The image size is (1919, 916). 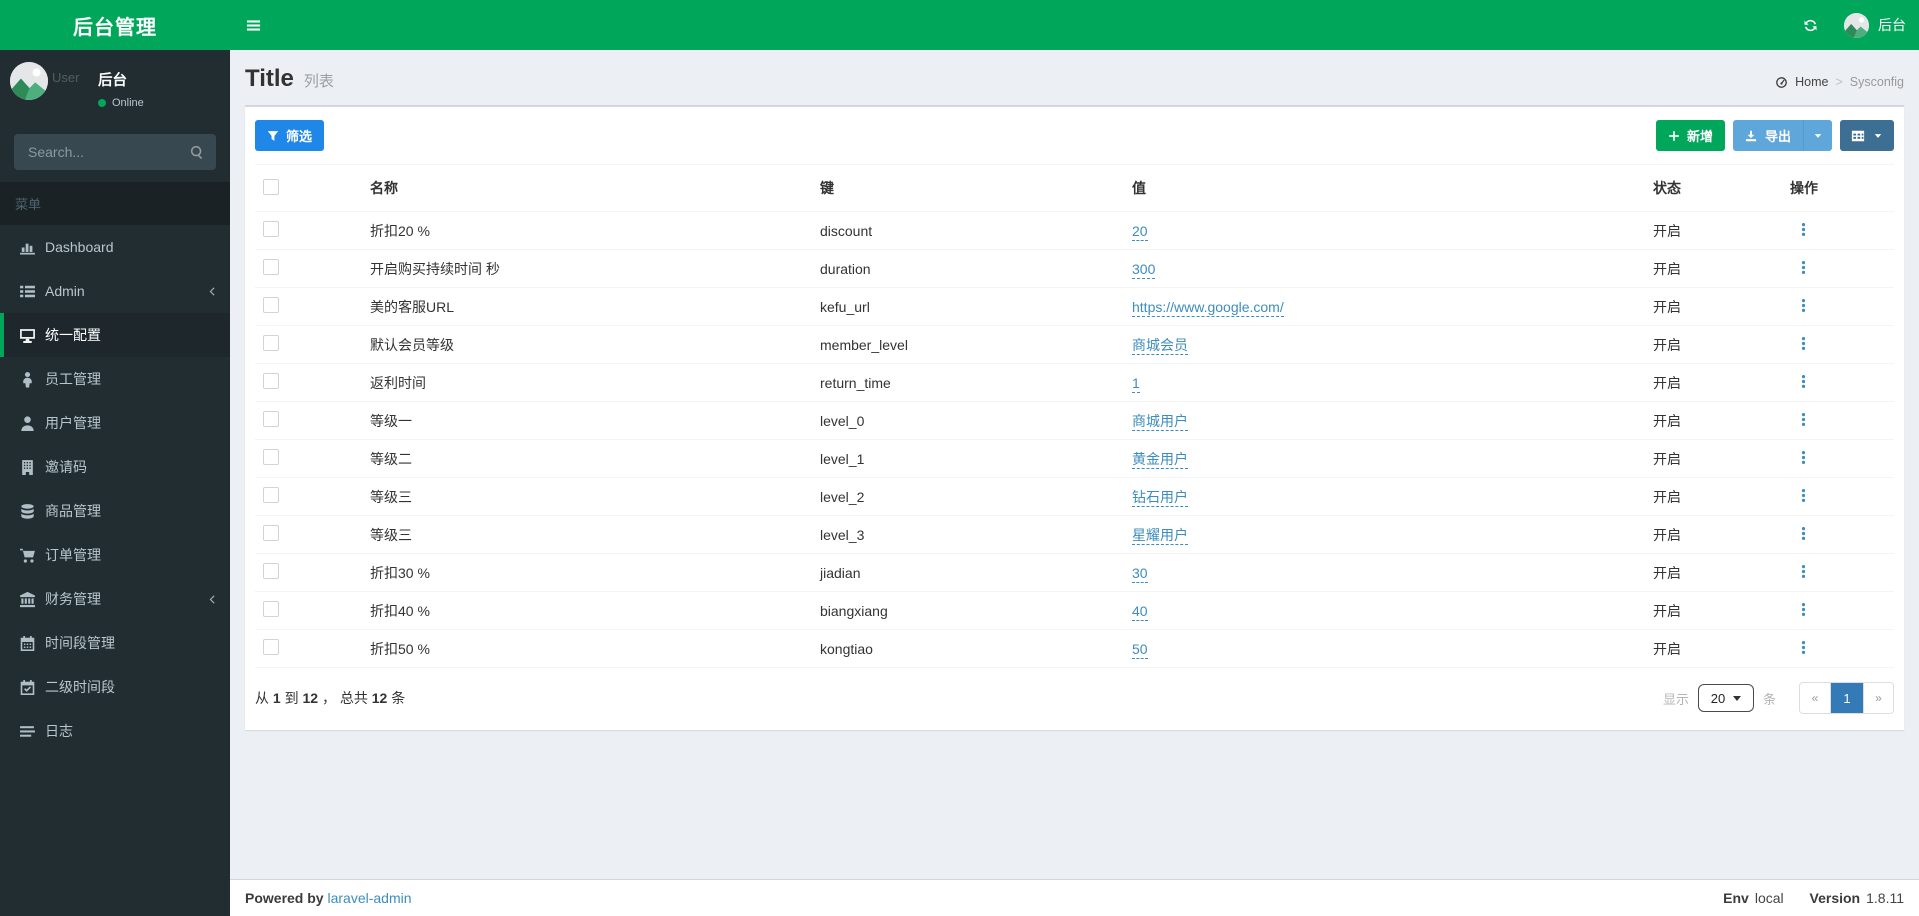 What do you see at coordinates (1725, 698) in the screenshot?
I see `per-page-select: 20` at bounding box center [1725, 698].